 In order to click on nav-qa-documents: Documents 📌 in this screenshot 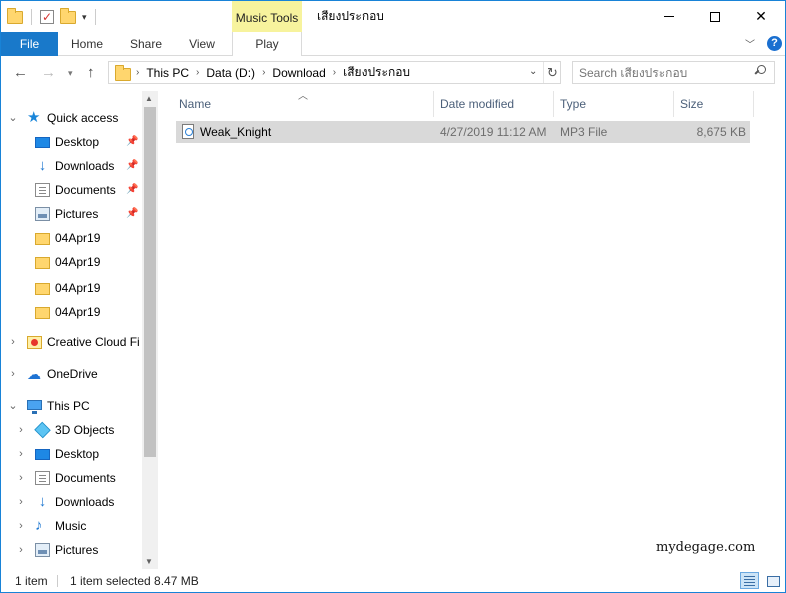, I will do `click(71, 190)`.